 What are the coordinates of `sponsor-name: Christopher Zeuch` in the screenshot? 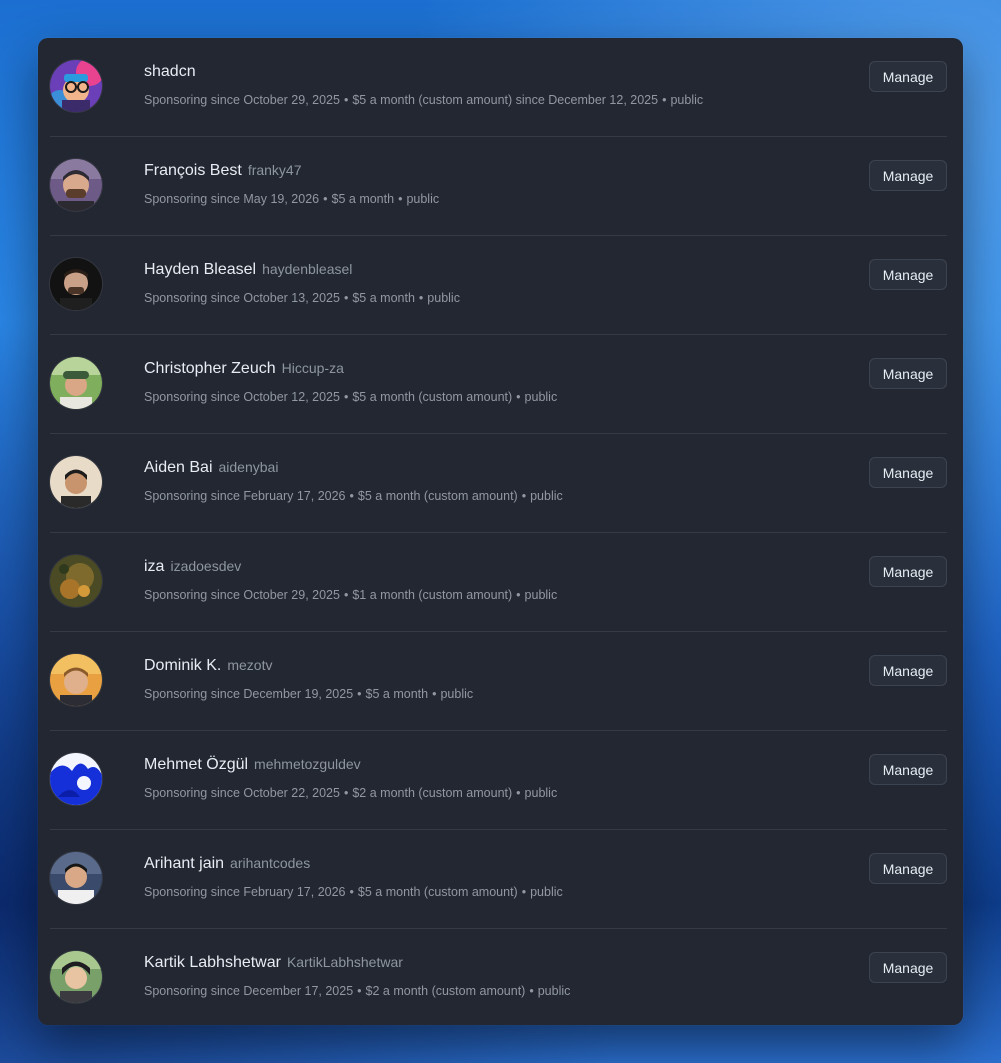 It's located at (210, 368).